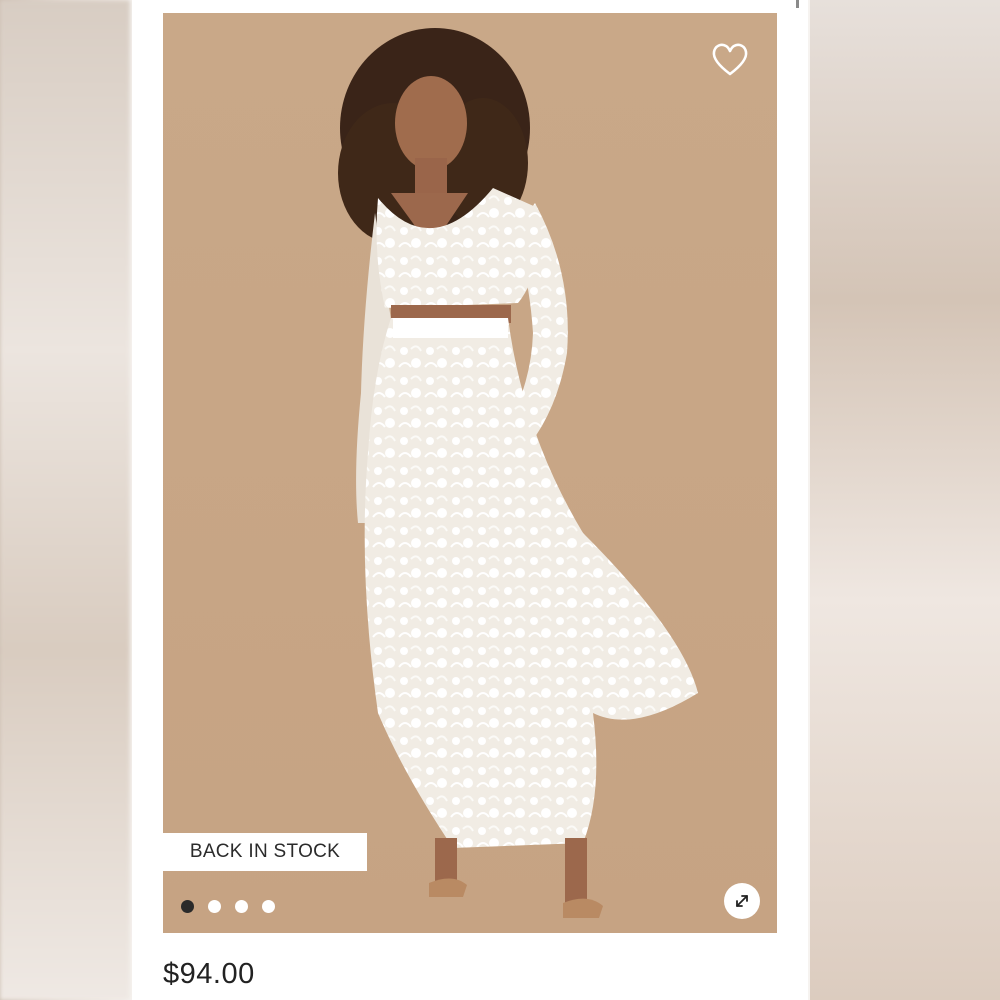 The image size is (1000, 1000). Describe the element at coordinates (228, 908) in the screenshot. I see `carousel-dots` at that location.